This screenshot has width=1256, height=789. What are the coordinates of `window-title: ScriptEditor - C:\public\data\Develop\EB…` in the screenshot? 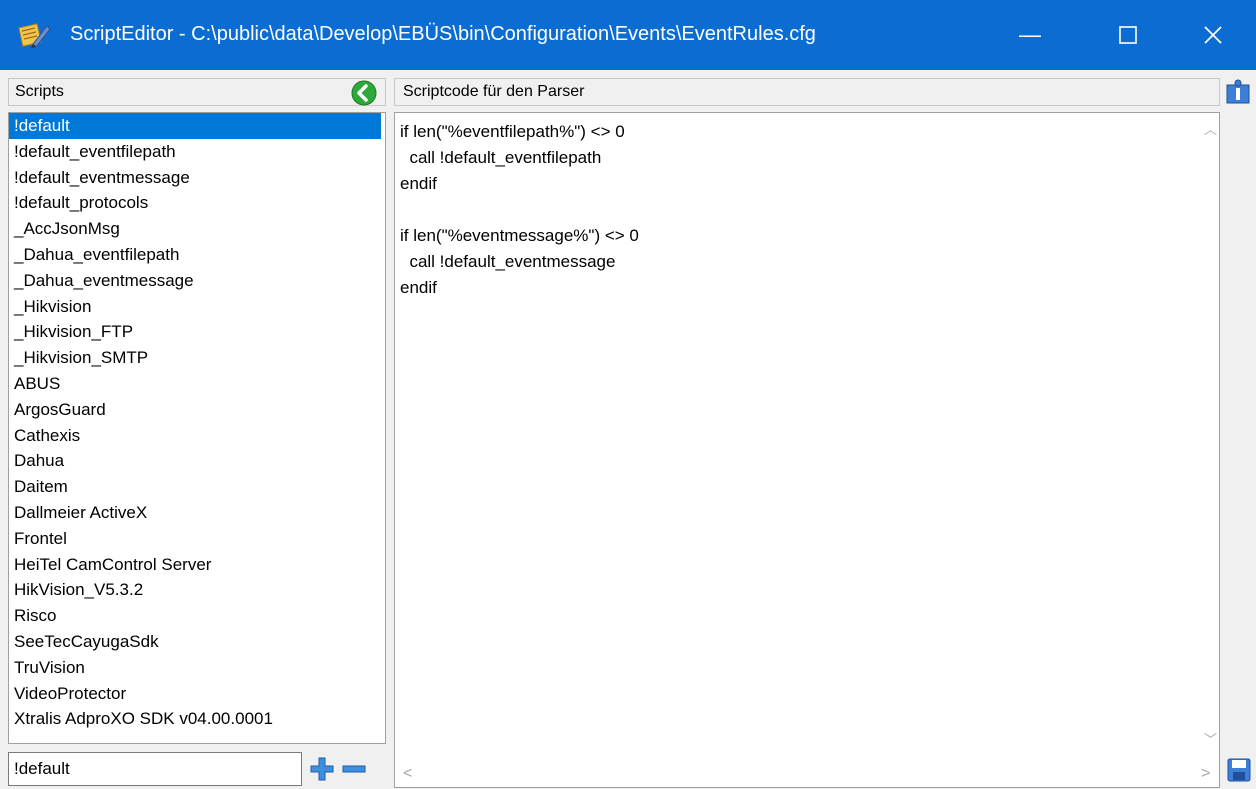 It's located at (443, 34).